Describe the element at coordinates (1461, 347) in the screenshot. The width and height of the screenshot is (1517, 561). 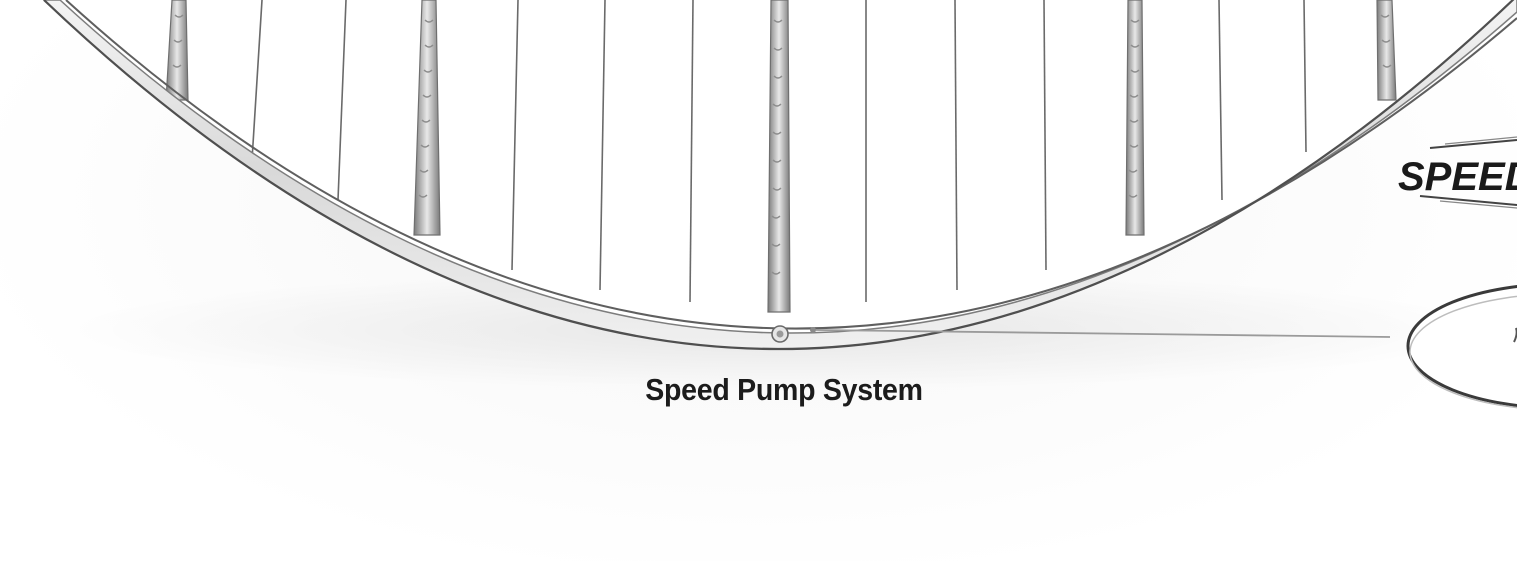
I see `right-callout-bubble` at that location.